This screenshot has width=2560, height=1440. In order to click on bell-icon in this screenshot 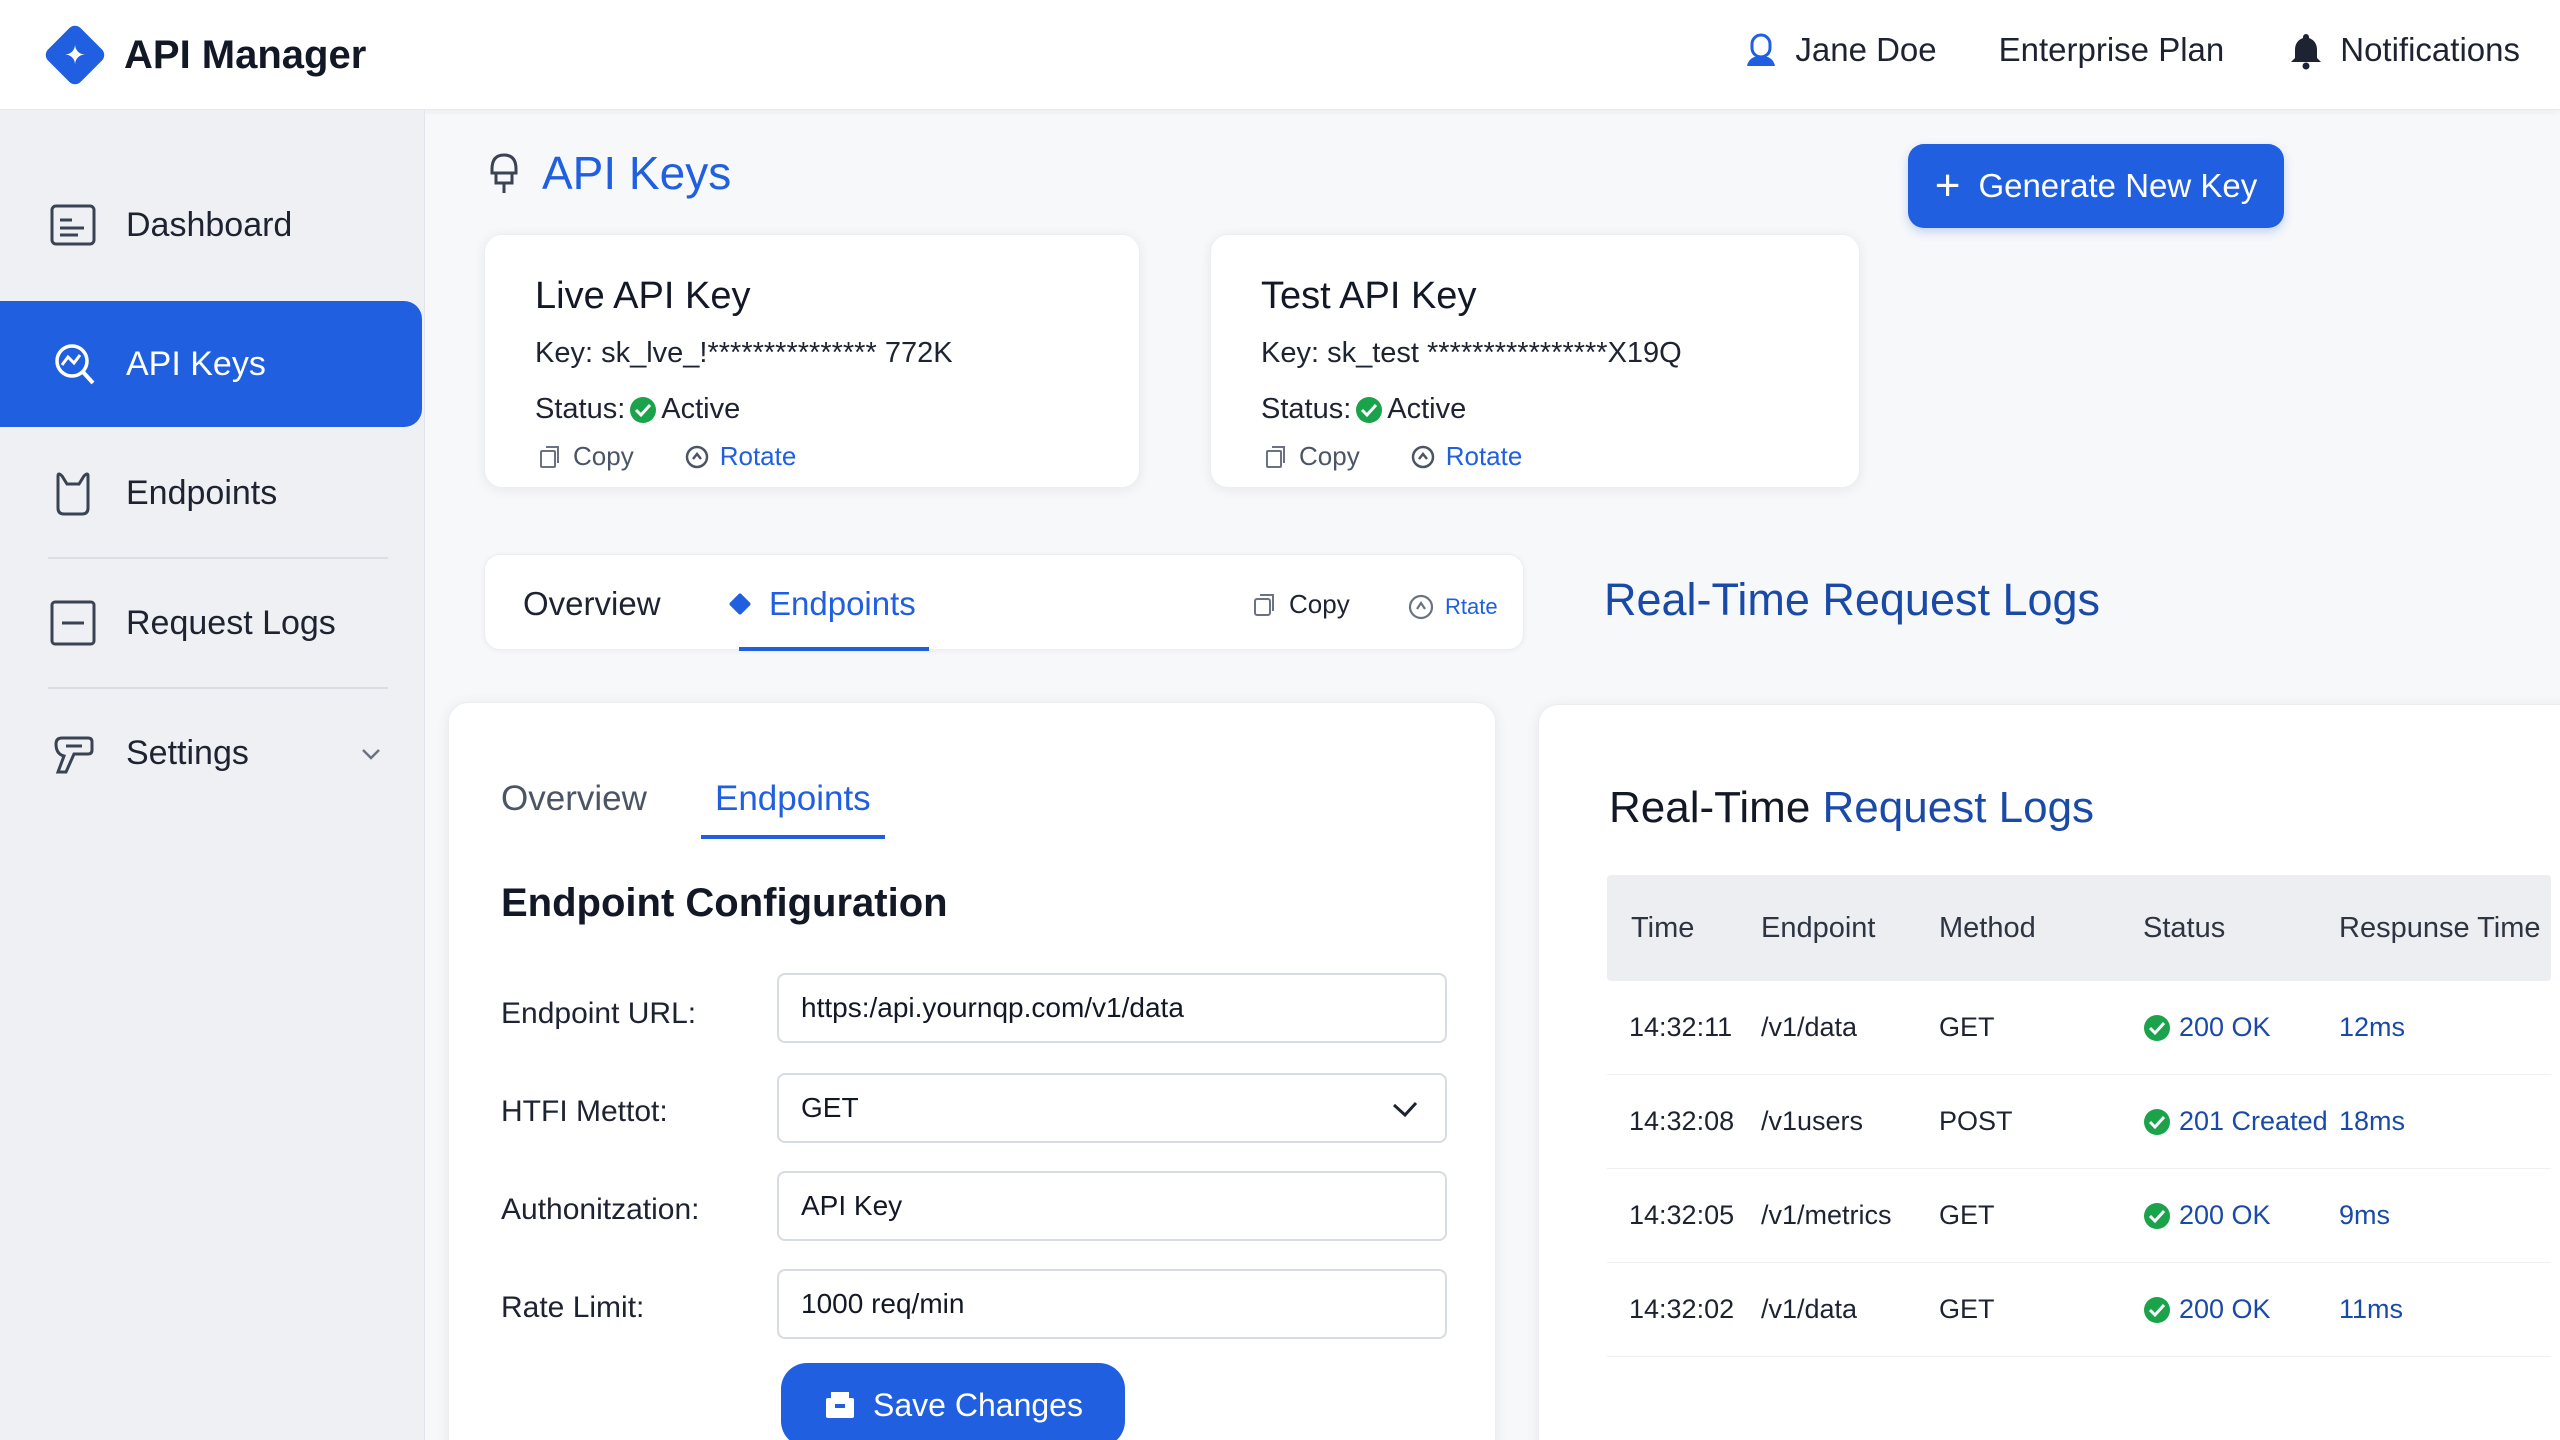, I will do `click(2306, 52)`.